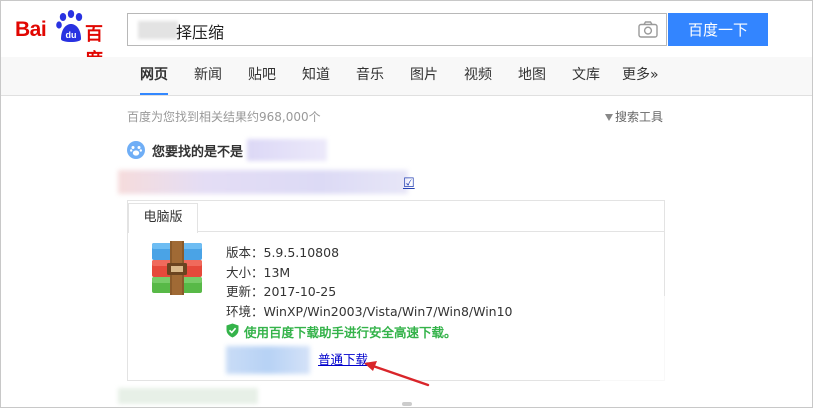 This screenshot has width=813, height=408. Describe the element at coordinates (370, 76) in the screenshot. I see `tab-music: 音乐` at that location.